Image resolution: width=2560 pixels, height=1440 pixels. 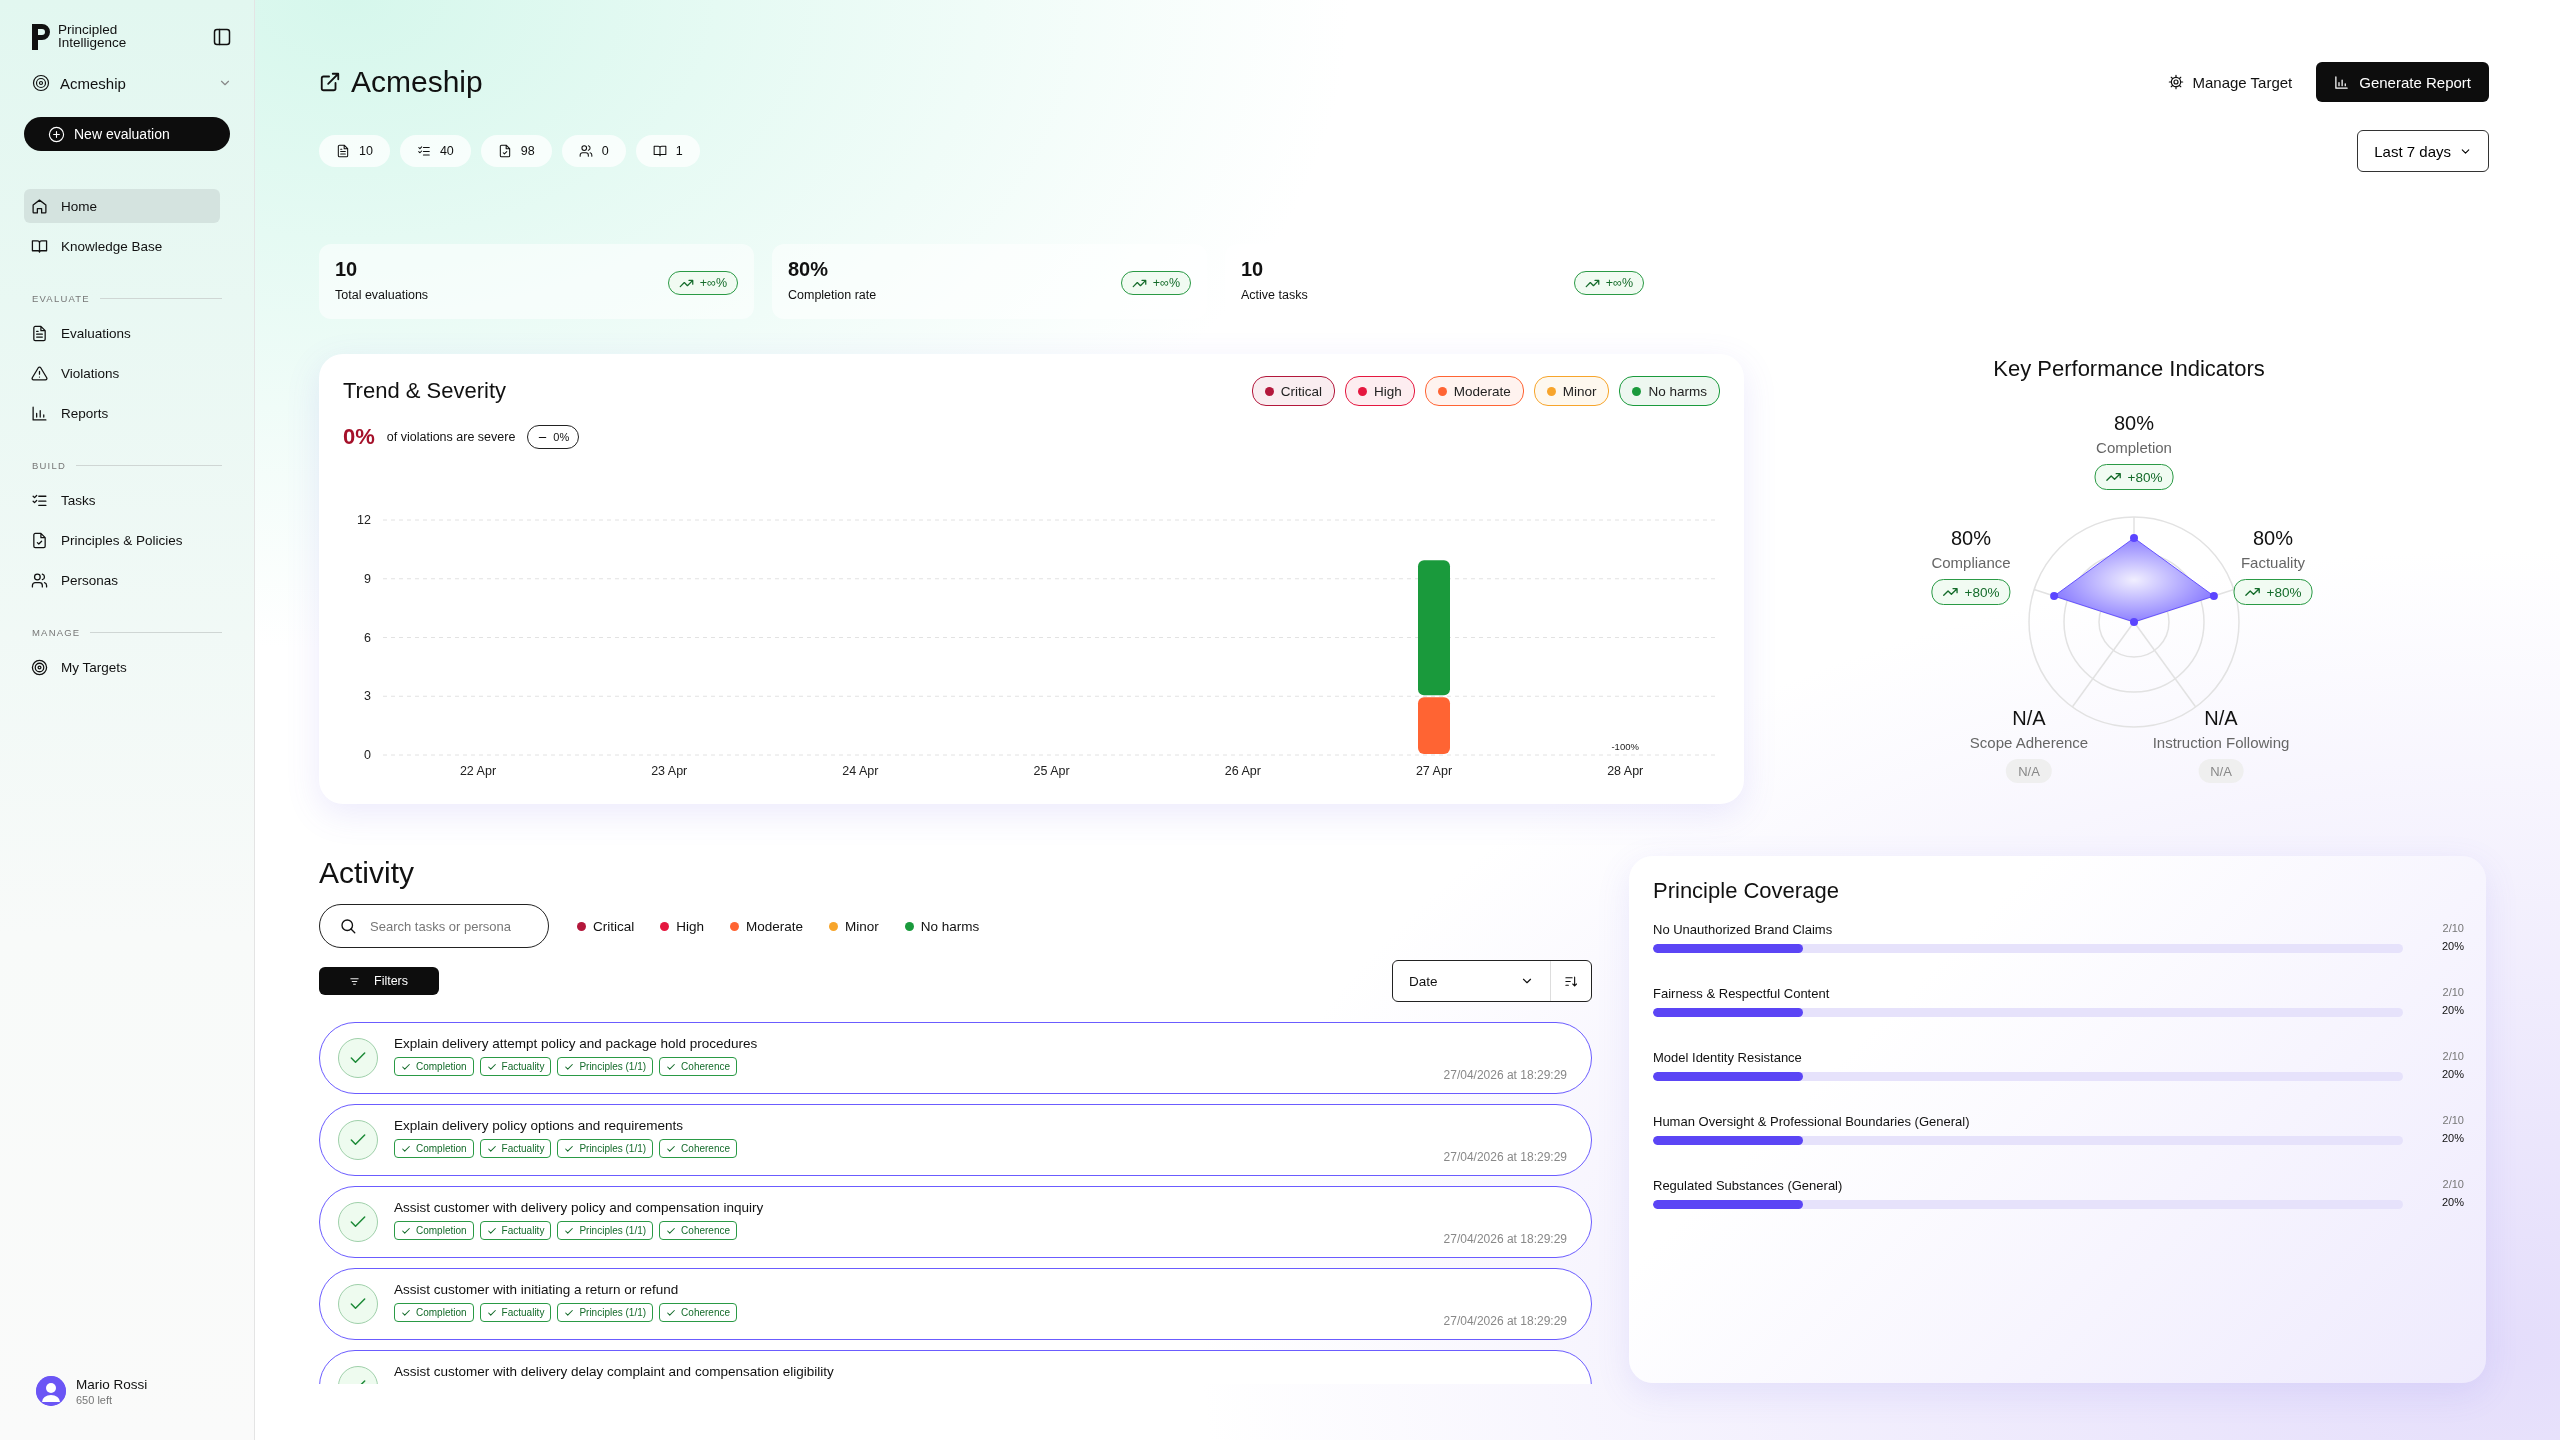 I want to click on filters-button: Filters, so click(x=379, y=981).